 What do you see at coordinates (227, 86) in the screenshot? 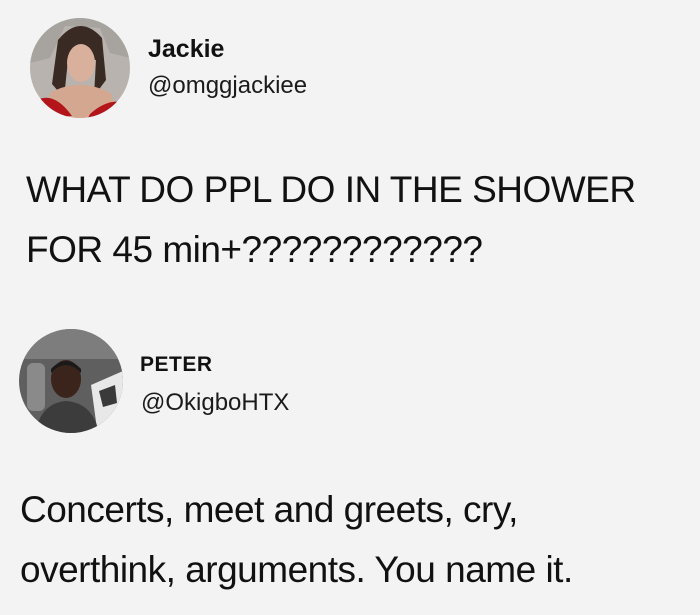
I see `username-handle: @omggjackiee` at bounding box center [227, 86].